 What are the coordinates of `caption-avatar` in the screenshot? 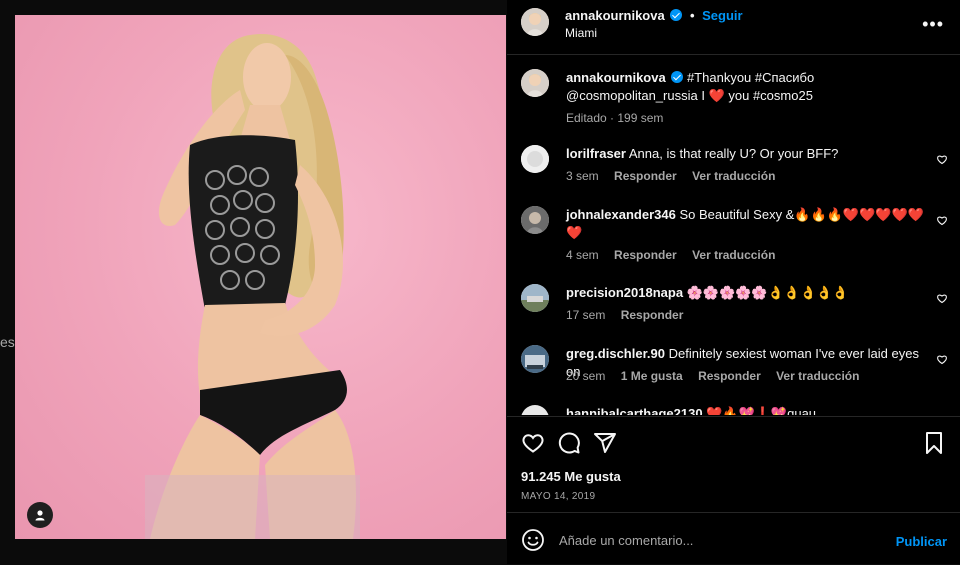 It's located at (535, 83).